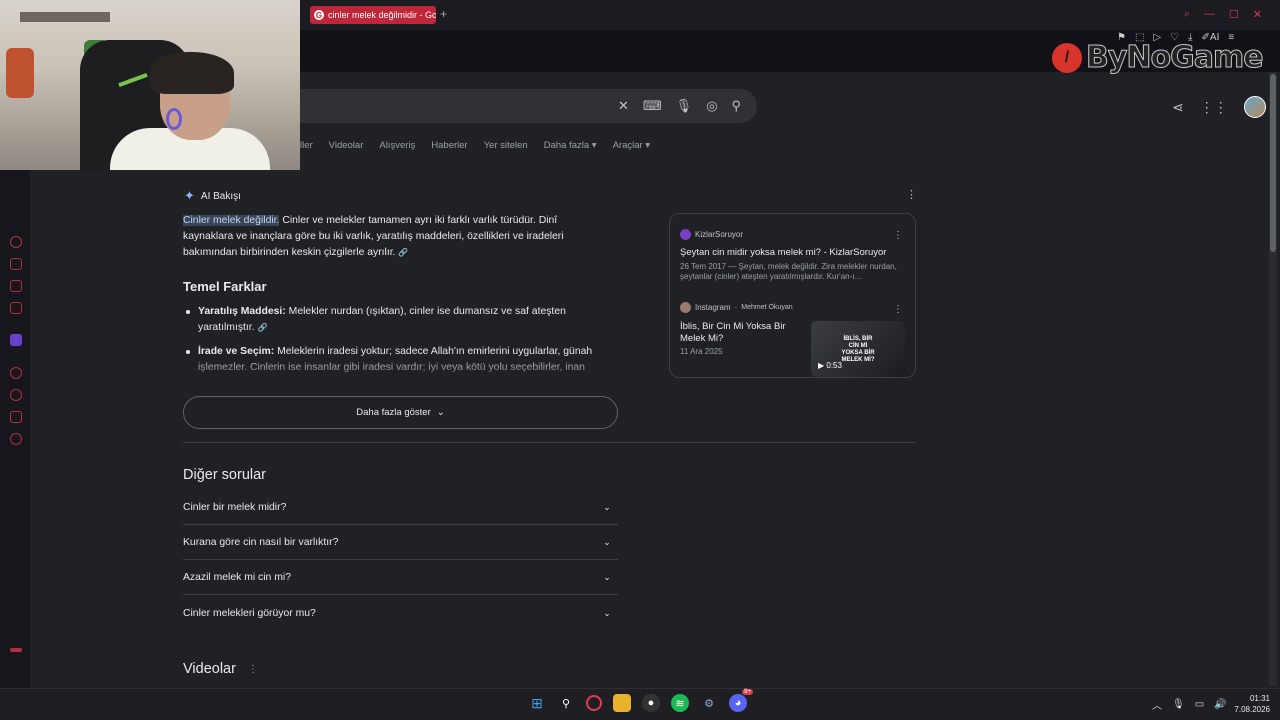 This screenshot has height=720, width=1280. What do you see at coordinates (1257, 14) in the screenshot?
I see `close-icon: ✕` at bounding box center [1257, 14].